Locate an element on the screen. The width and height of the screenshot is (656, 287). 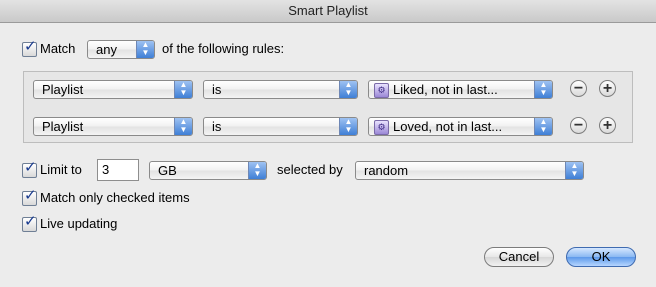
limit-checkbox: ✓ is located at coordinates (29, 168).